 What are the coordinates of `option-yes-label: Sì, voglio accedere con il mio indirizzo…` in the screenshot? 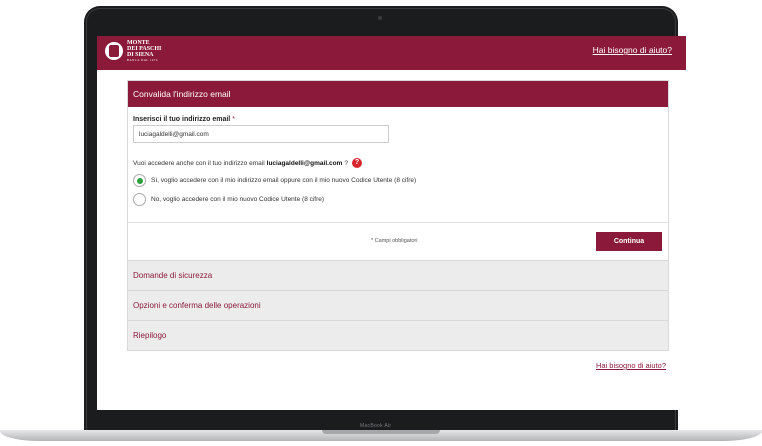 It's located at (284, 180).